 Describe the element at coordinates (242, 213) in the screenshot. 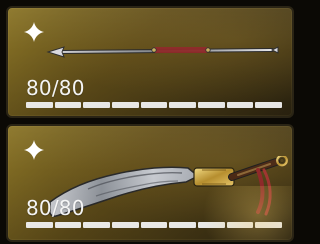

I see `card-glow` at that location.